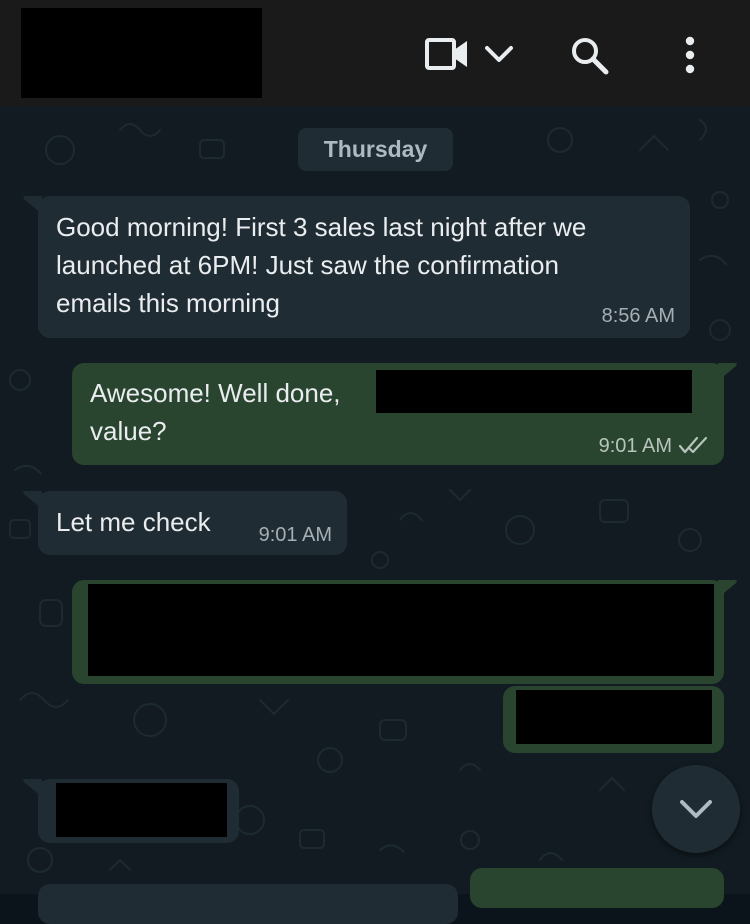 Image resolution: width=750 pixels, height=924 pixels. Describe the element at coordinates (638, 316) in the screenshot. I see `message-timestamp: 8:56 AM` at that location.